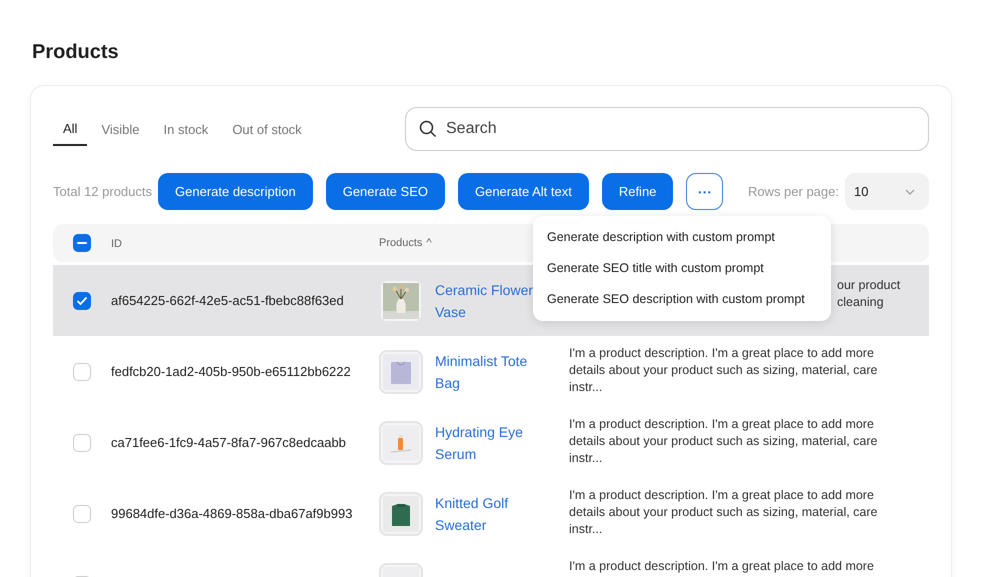 The height and width of the screenshot is (577, 1000). Describe the element at coordinates (860, 302) in the screenshot. I see `product-description: cleaning` at that location.